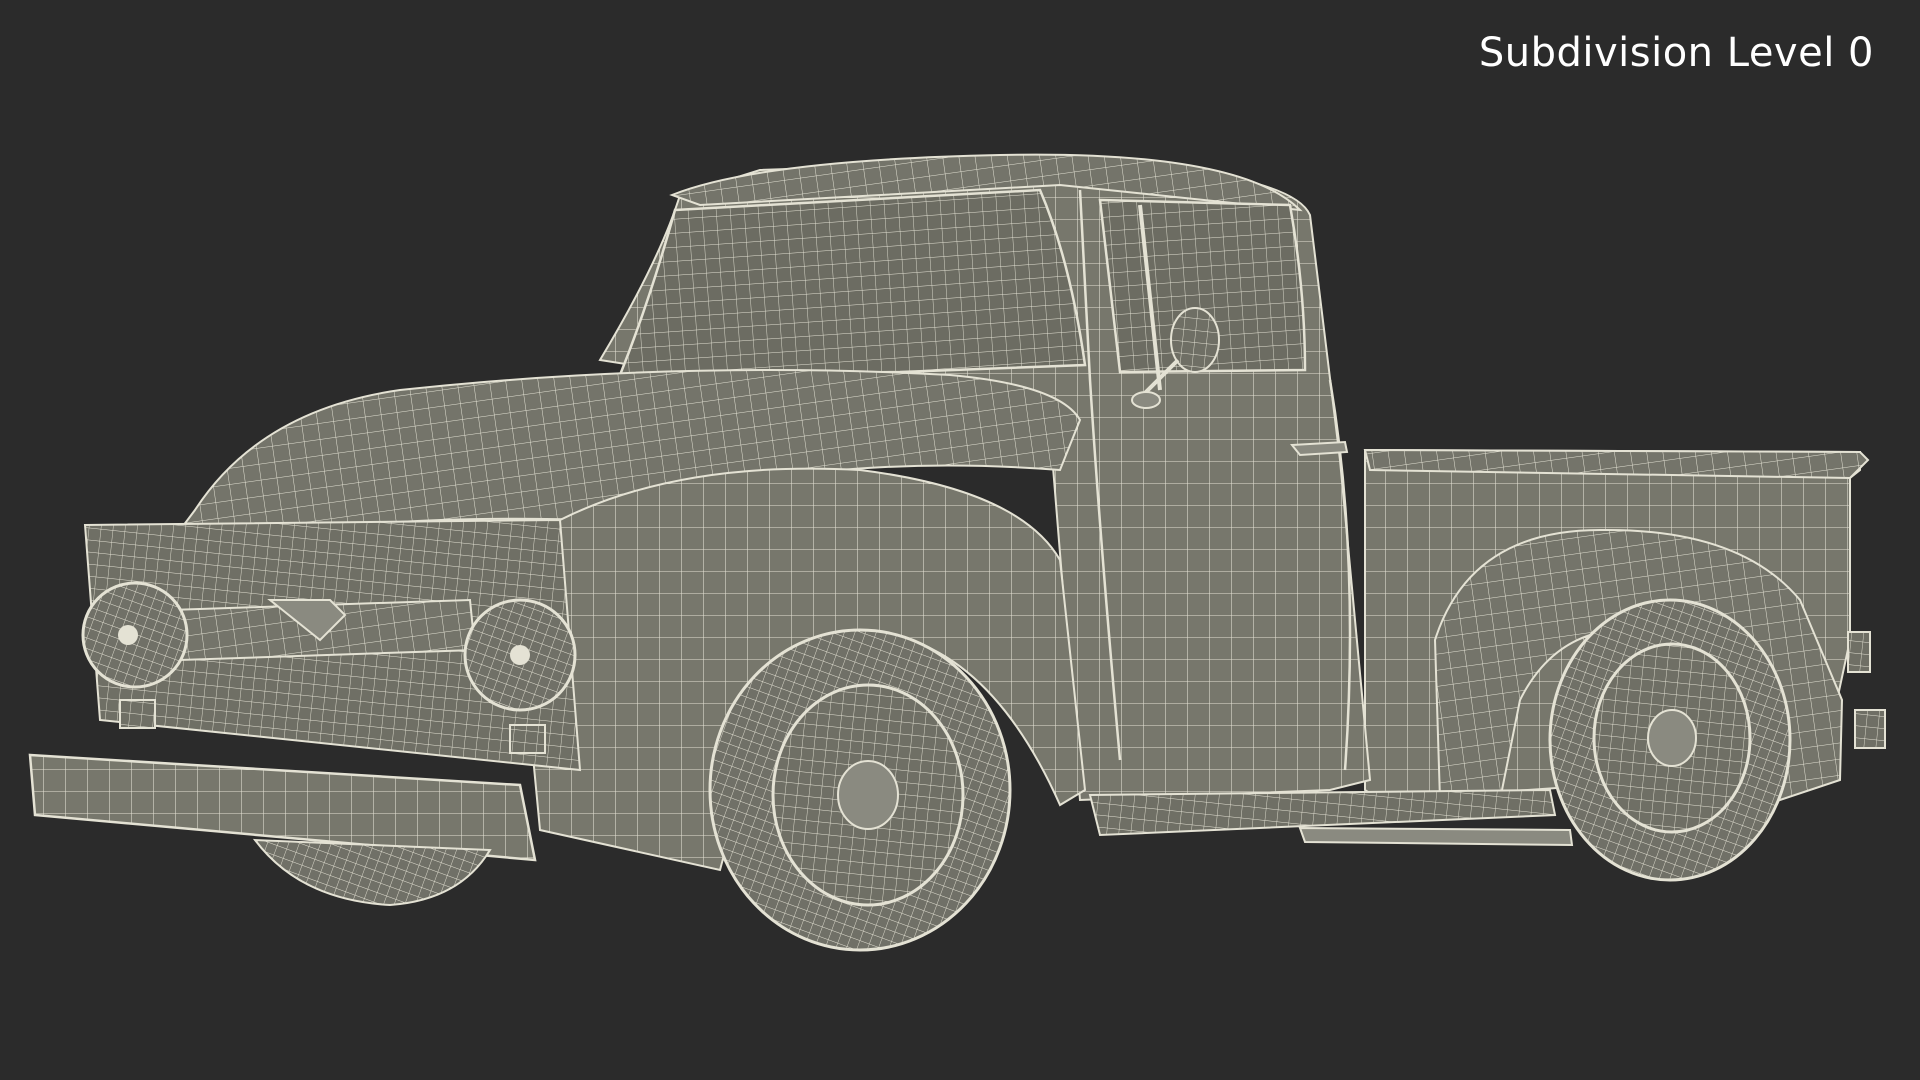 The width and height of the screenshot is (1920, 1080). What do you see at coordinates (372, 872) in the screenshot?
I see `front-wheel-left` at bounding box center [372, 872].